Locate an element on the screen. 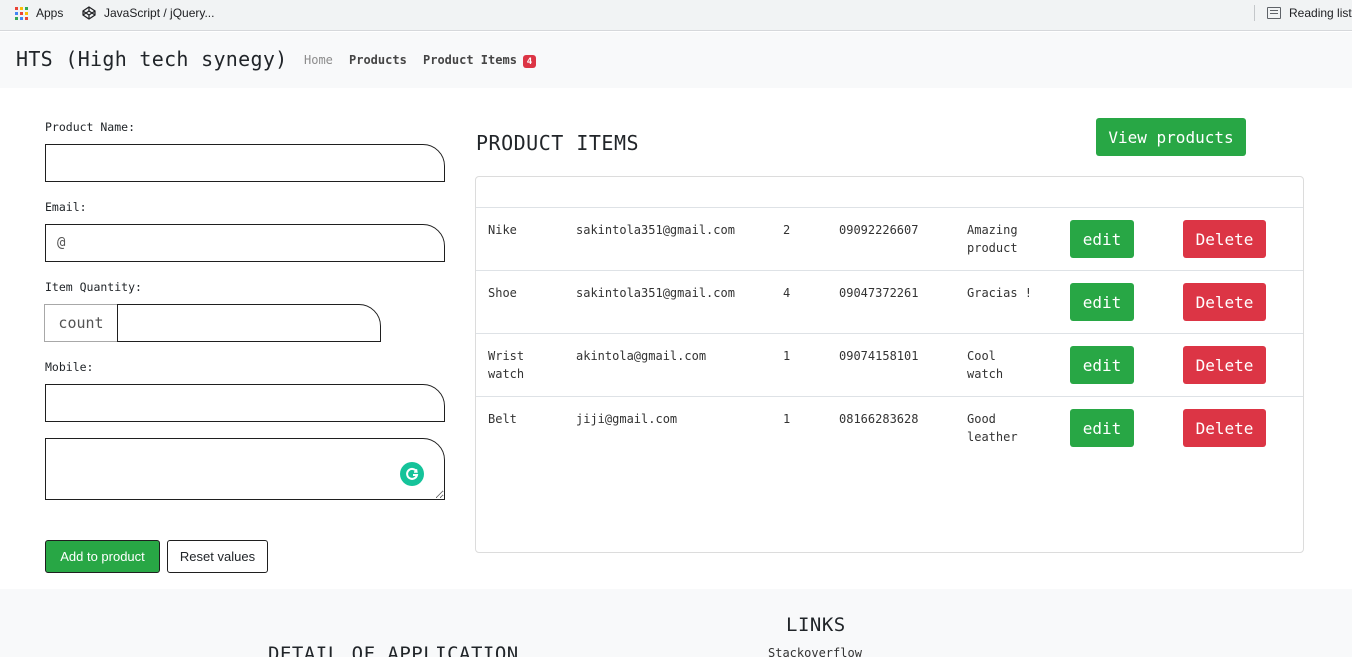 The height and width of the screenshot is (657, 1352). quantity-label: Item Quantity: is located at coordinates (93, 287).